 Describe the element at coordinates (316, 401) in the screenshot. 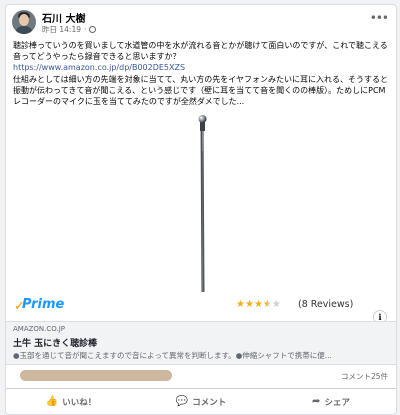

I see `share-arrow-icon: ➦` at that location.